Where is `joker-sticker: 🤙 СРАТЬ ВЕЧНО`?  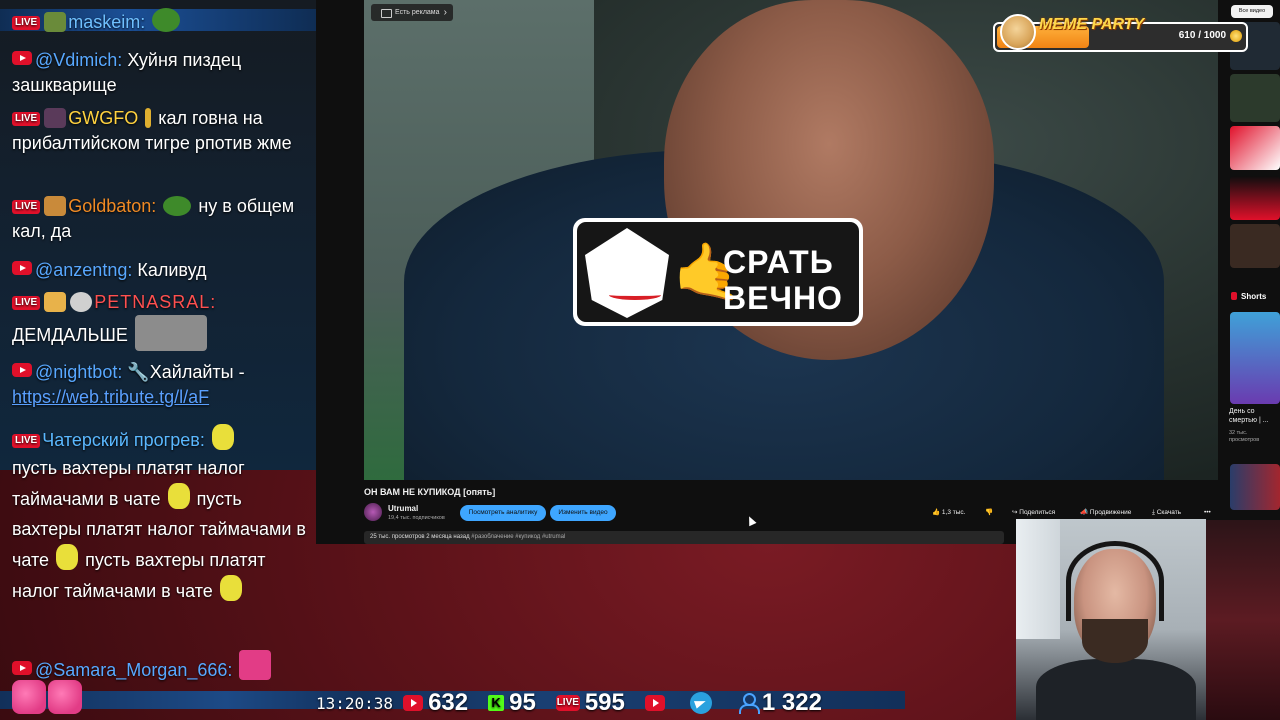
joker-sticker: 🤙 СРАТЬ ВЕЧНО is located at coordinates (718, 272).